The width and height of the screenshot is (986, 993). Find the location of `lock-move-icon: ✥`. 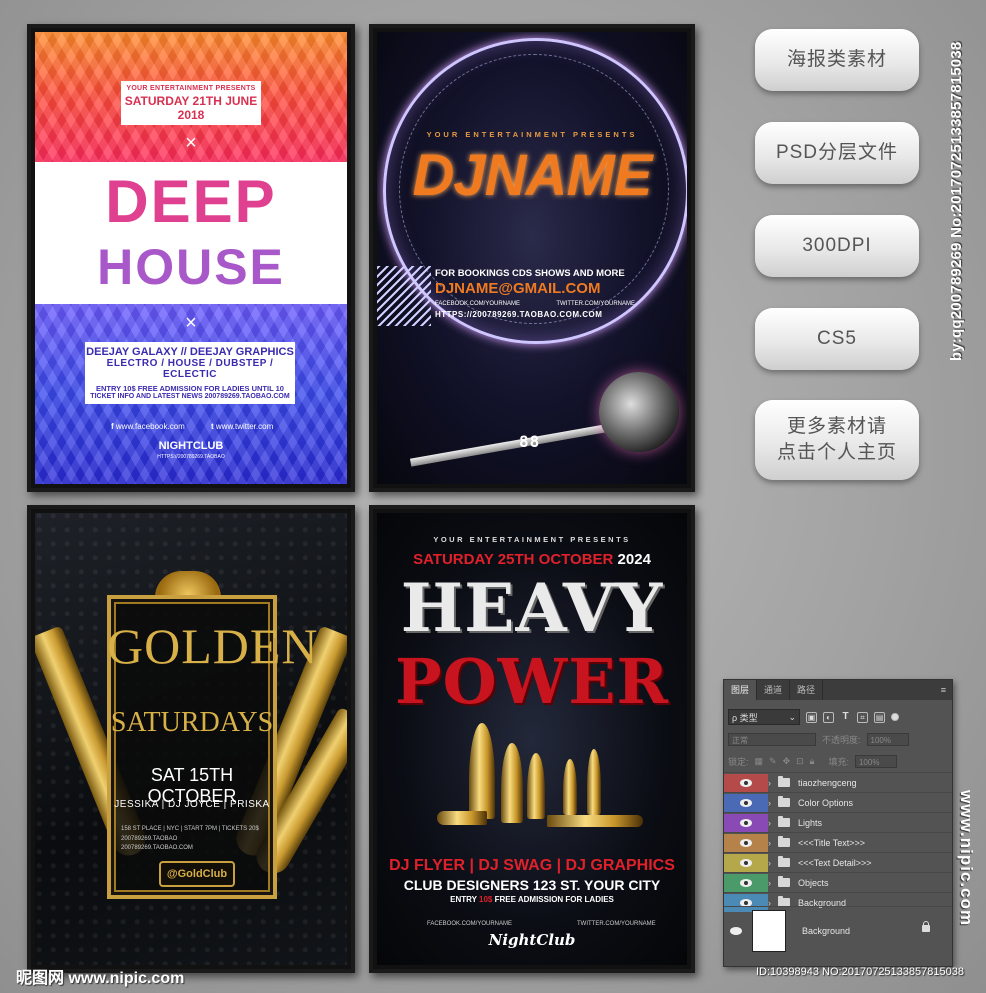

lock-move-icon: ✥ is located at coordinates (787, 761).